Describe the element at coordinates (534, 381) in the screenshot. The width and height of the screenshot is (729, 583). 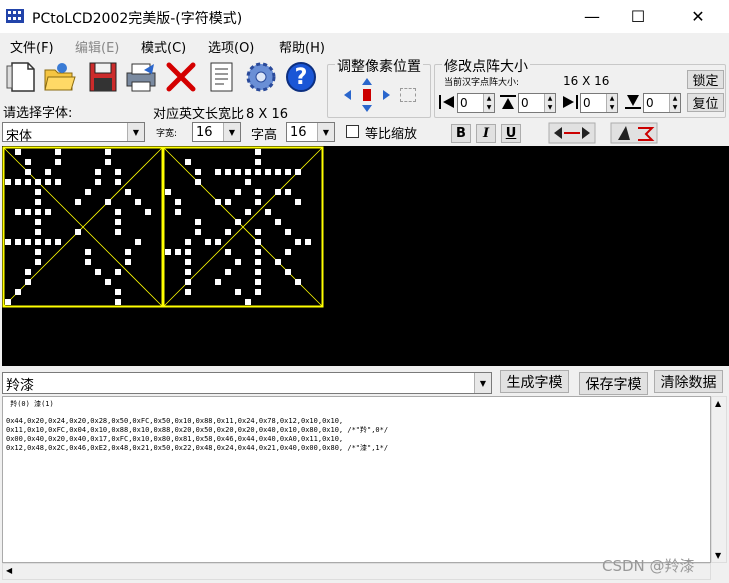
I see `generate-button: 生成字模` at that location.